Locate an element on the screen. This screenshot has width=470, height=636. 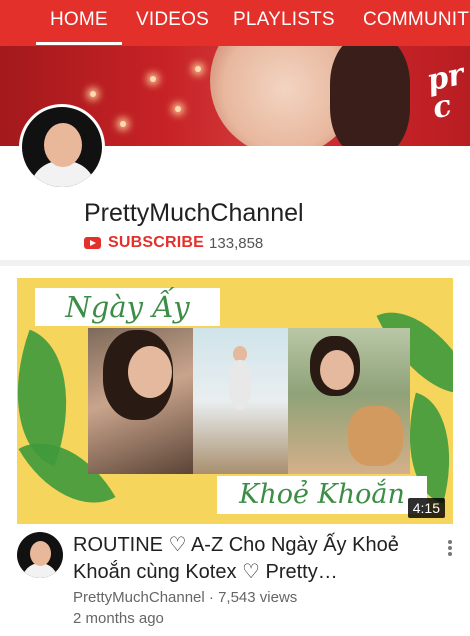
video-duration: 4:15 is located at coordinates (426, 508).